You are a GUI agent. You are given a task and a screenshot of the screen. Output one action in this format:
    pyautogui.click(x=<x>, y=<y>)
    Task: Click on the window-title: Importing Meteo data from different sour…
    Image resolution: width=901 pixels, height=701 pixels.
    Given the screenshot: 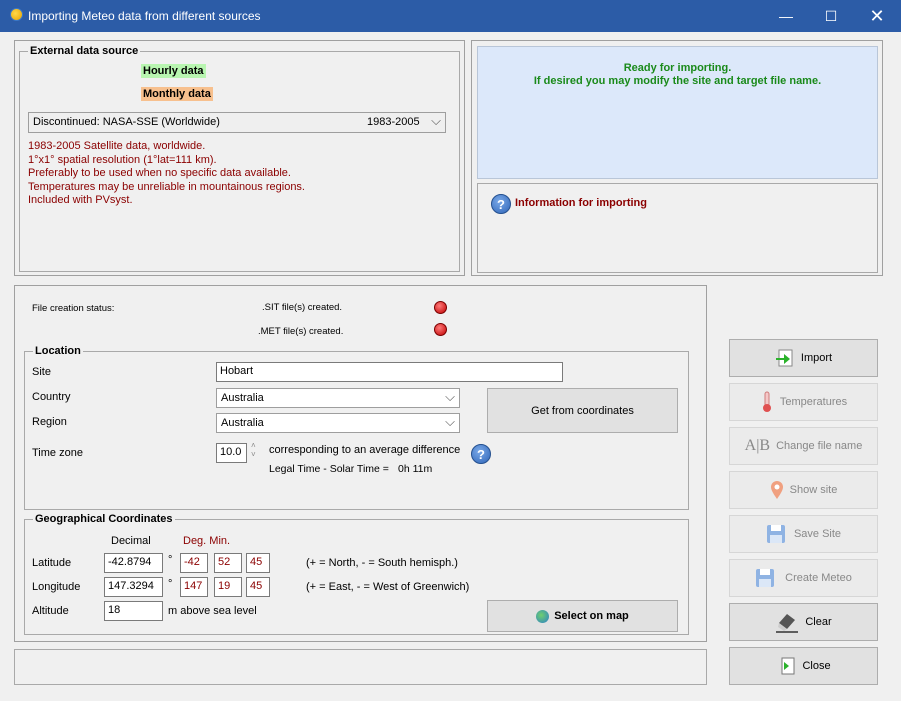 What is the action you would take?
    pyautogui.click(x=144, y=16)
    